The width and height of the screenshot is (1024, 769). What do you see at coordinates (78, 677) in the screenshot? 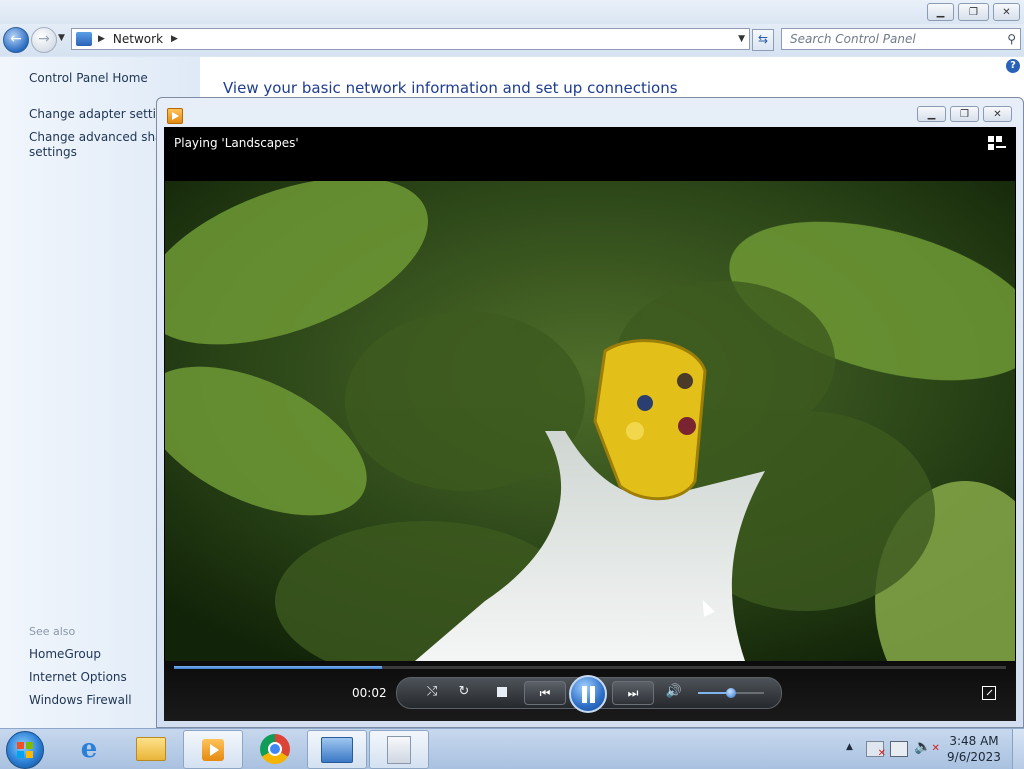
I see `internet-options-link: Internet Options` at bounding box center [78, 677].